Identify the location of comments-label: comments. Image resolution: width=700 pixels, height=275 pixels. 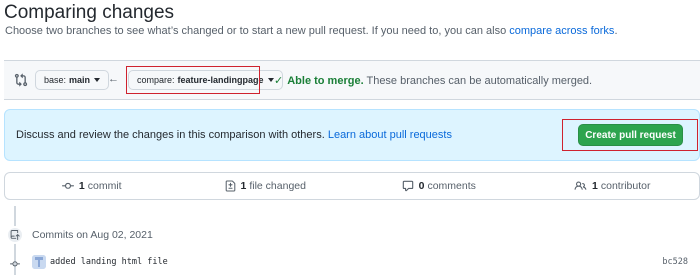
(451, 186).